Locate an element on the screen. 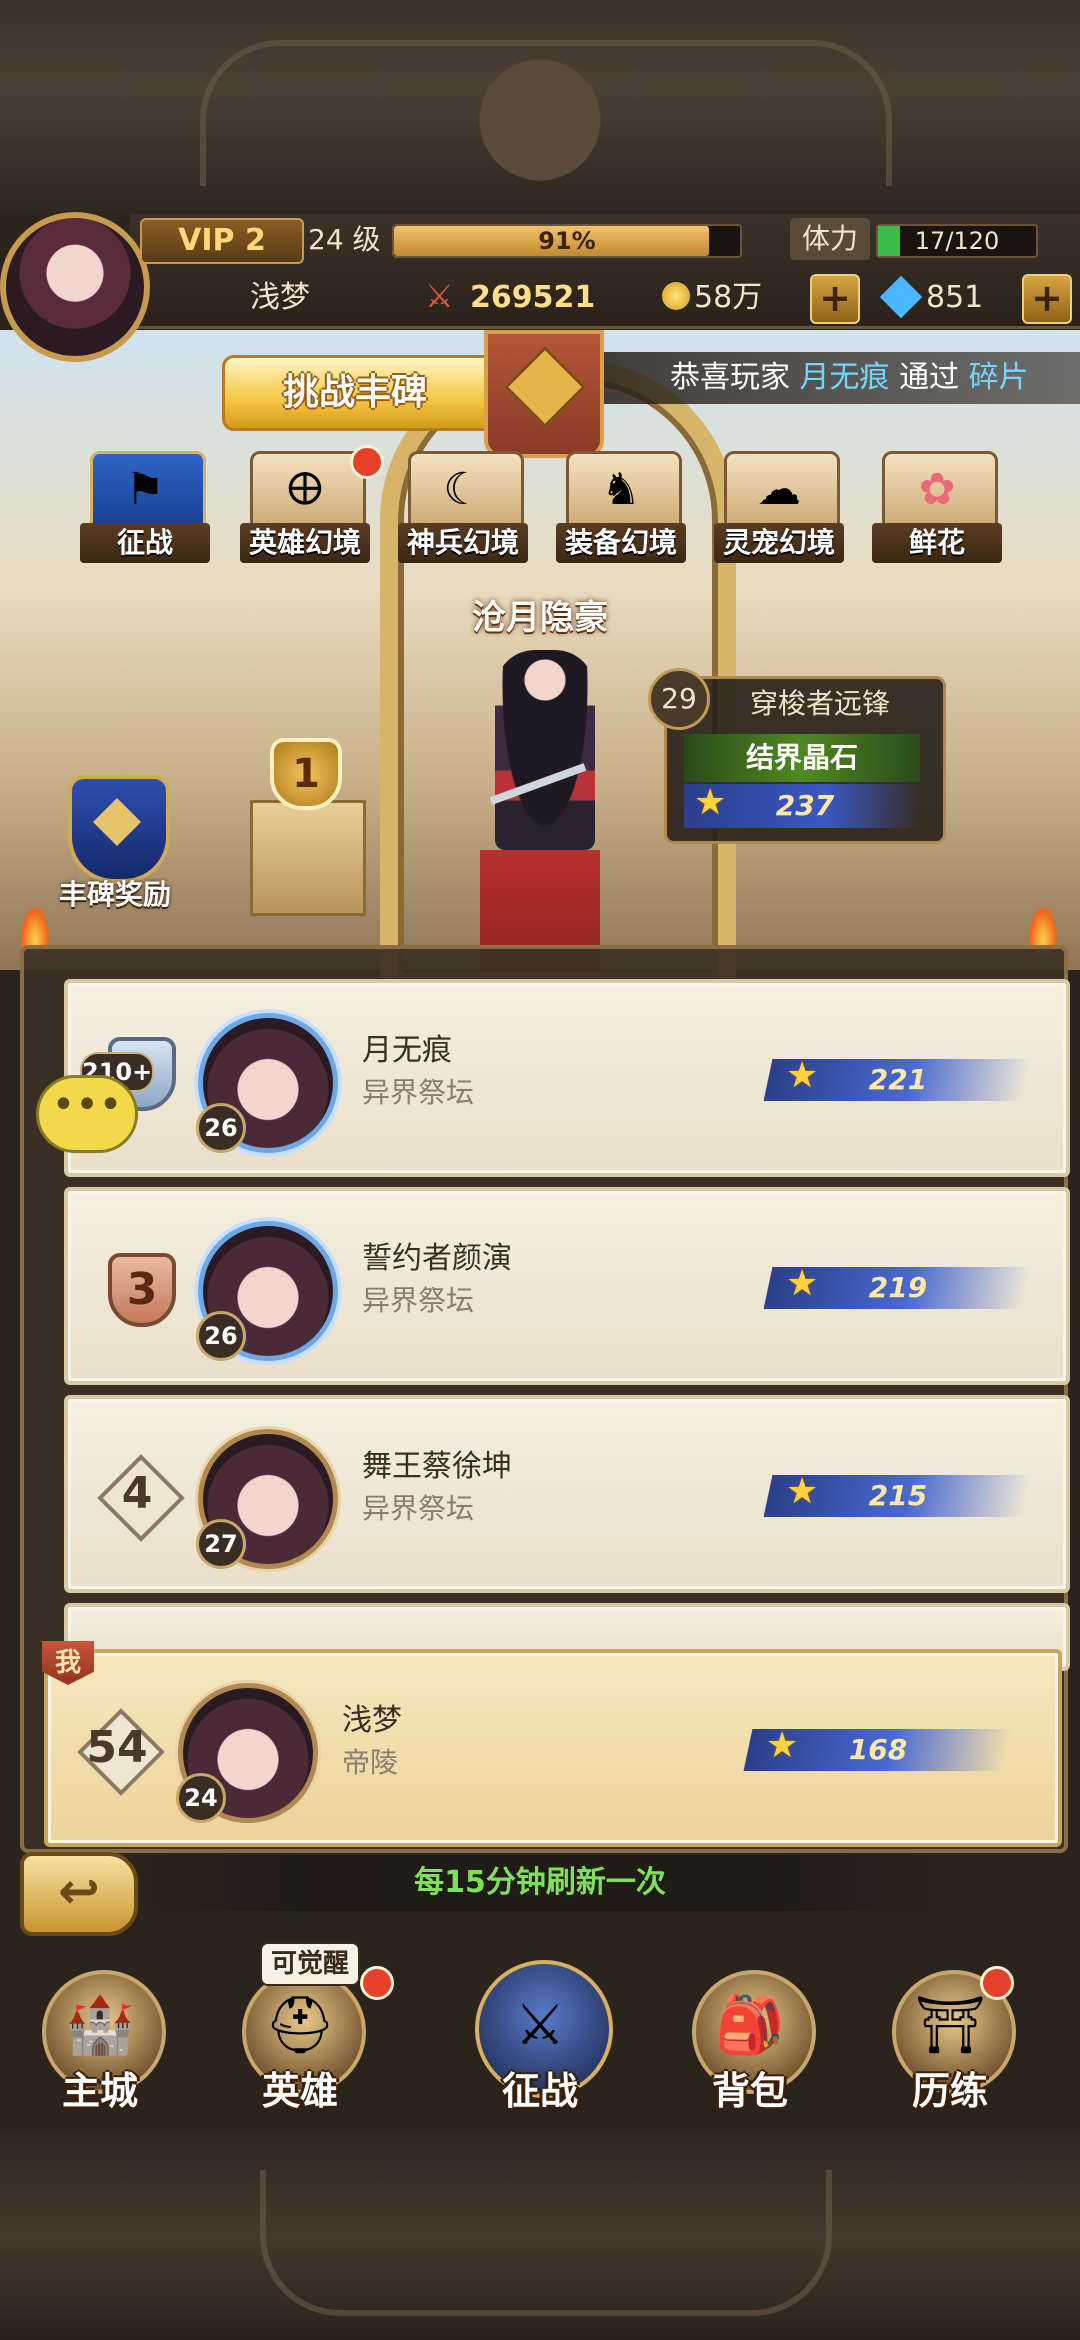 This screenshot has width=1080, height=2340. champion-guild: 结界晶石 is located at coordinates (802, 758).